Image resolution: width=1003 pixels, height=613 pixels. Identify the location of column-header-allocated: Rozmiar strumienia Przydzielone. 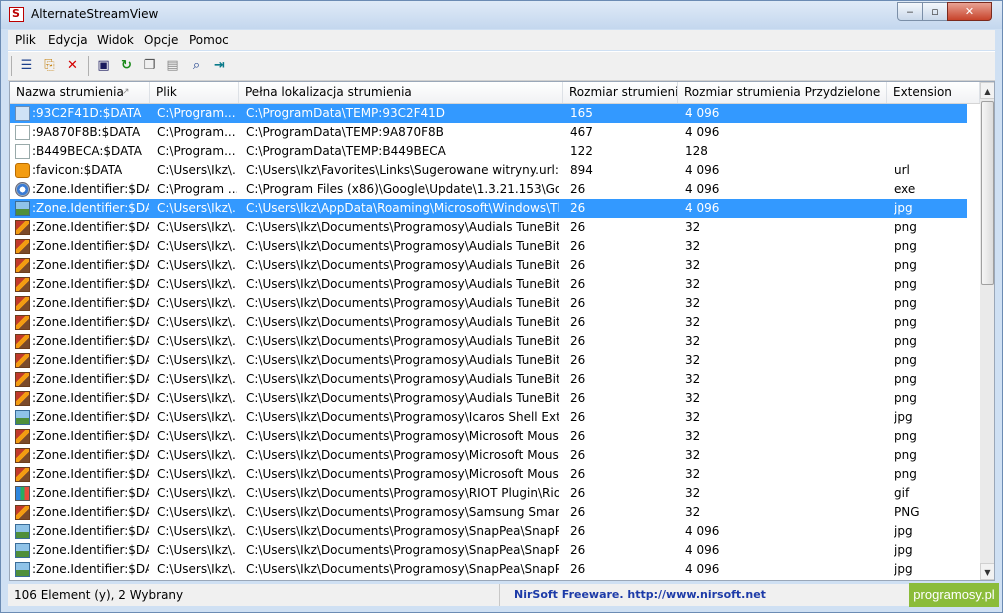
(782, 92).